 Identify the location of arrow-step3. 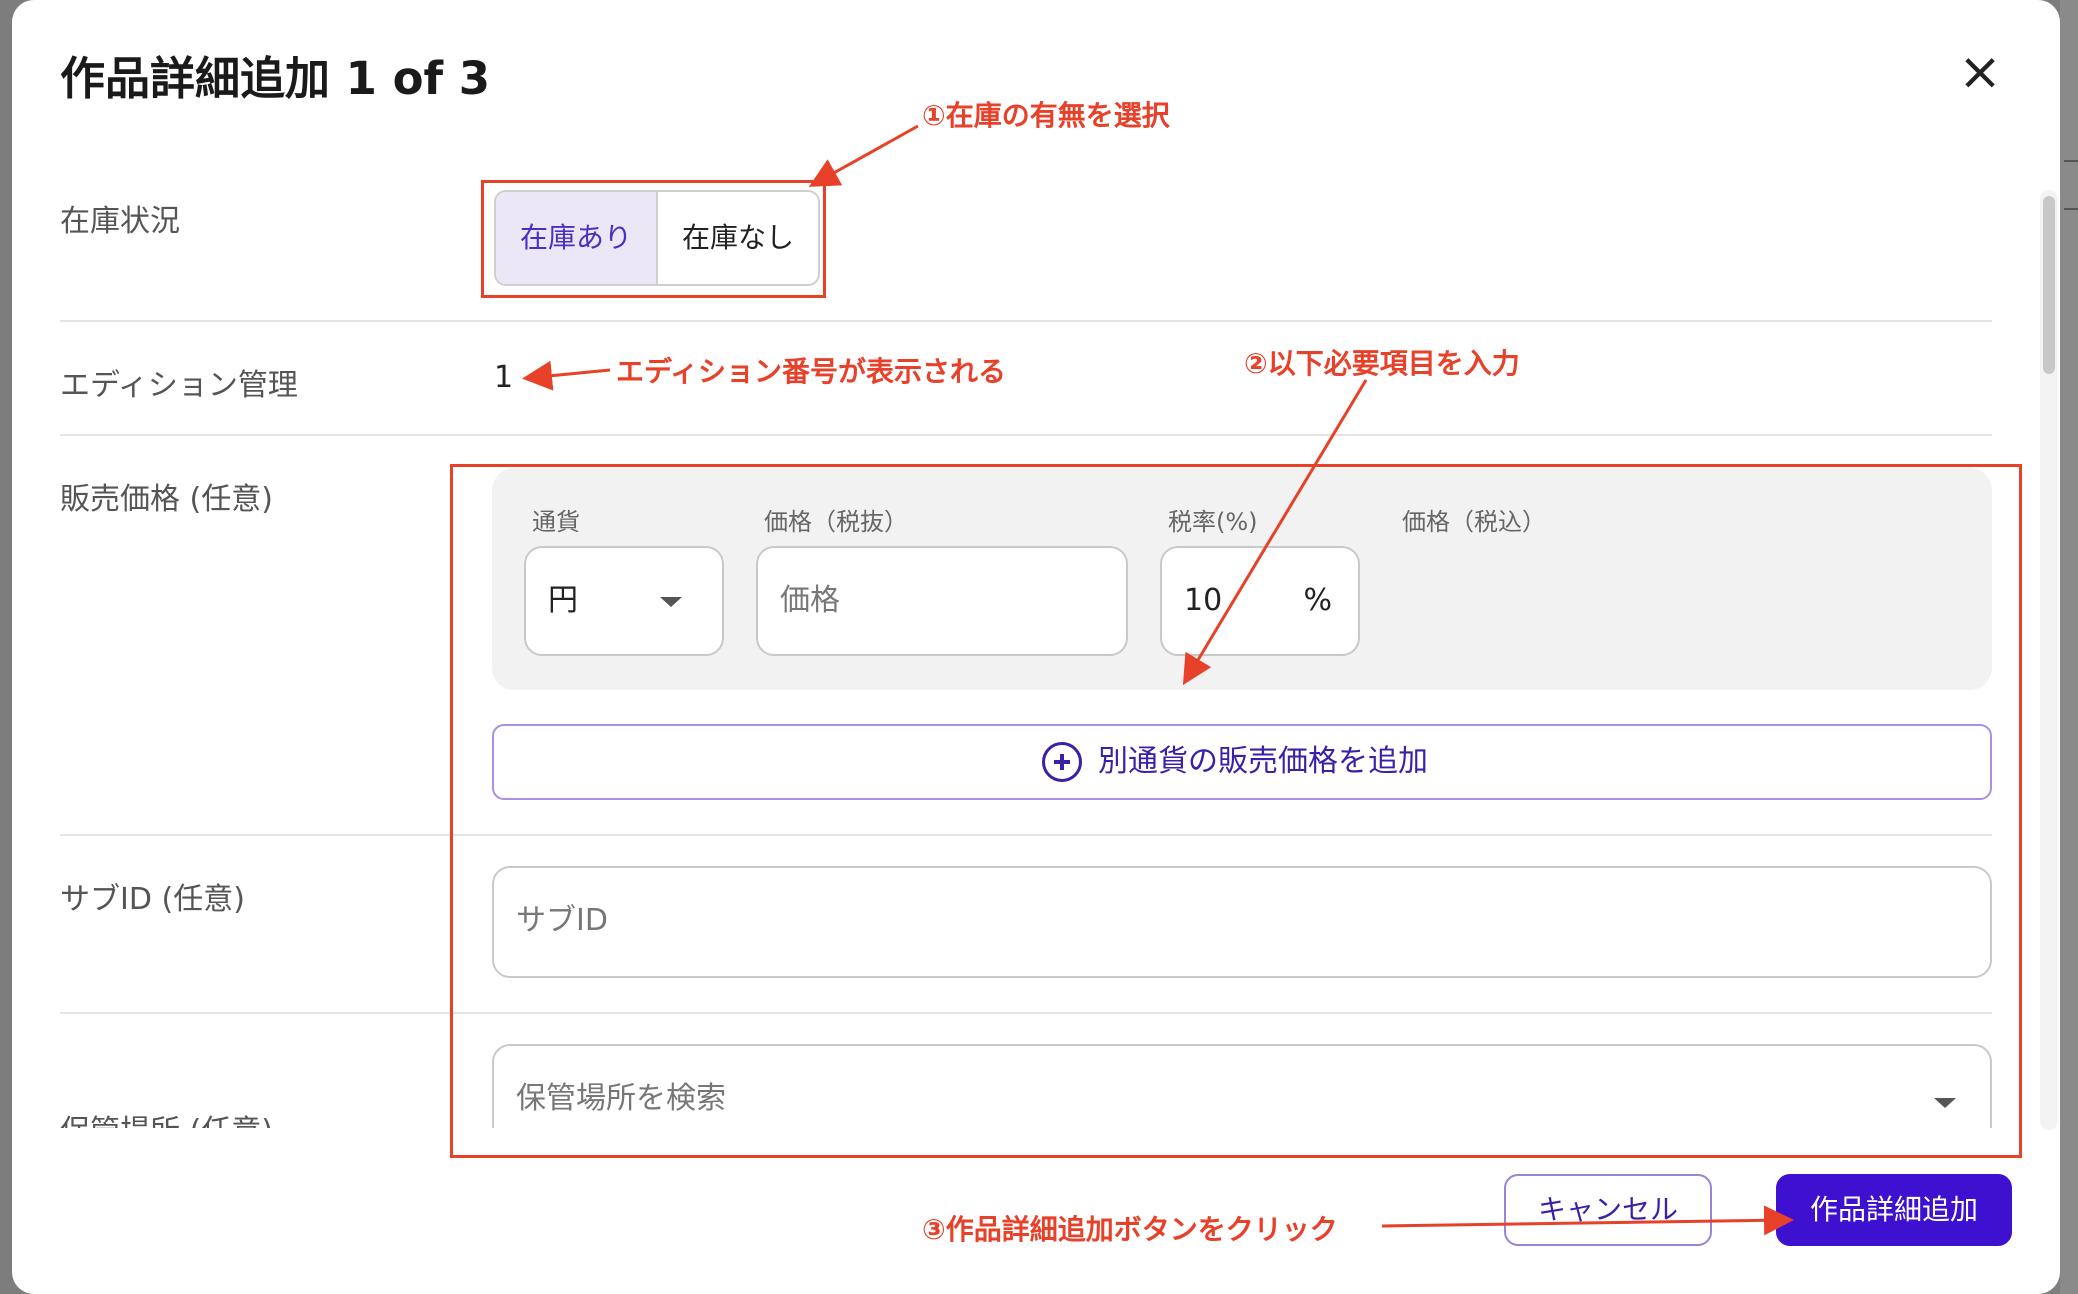
(1587, 1220).